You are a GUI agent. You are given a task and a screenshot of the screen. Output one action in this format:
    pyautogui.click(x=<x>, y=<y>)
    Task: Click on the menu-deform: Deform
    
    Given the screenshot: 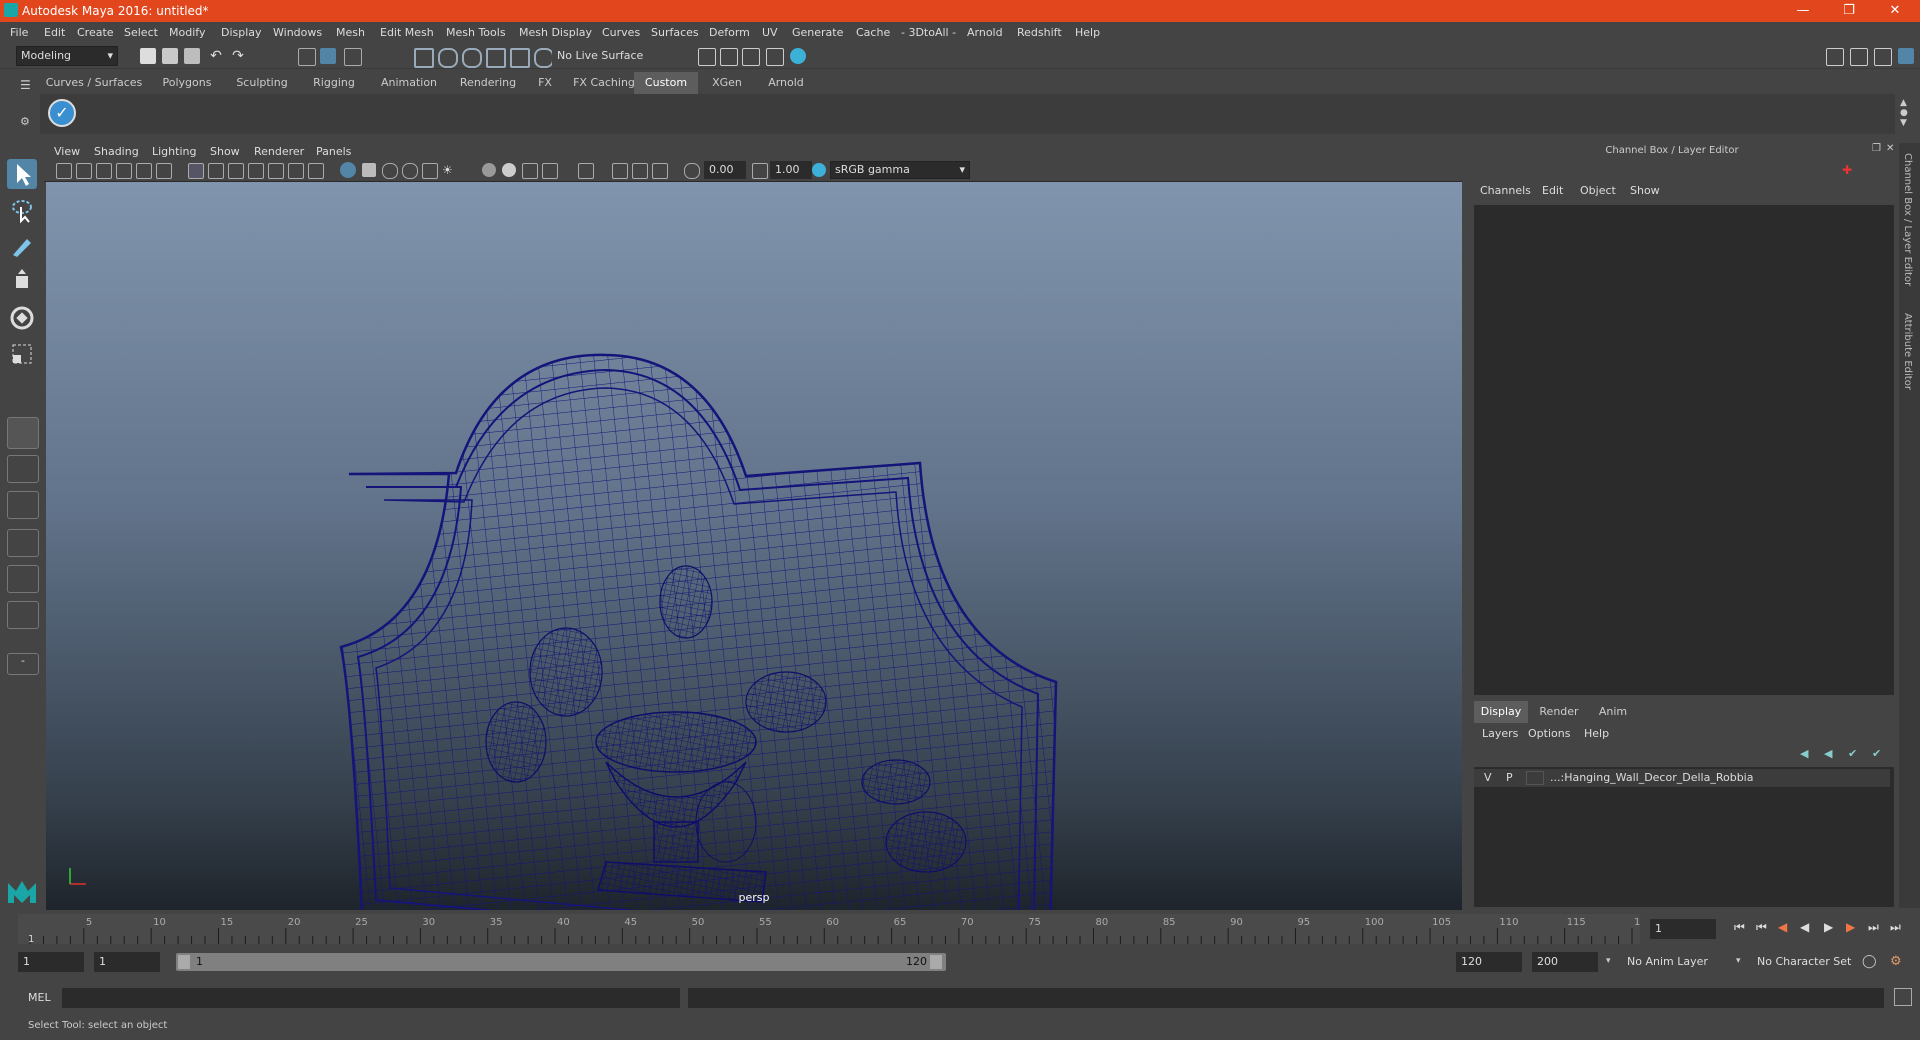 What is the action you would take?
    pyautogui.click(x=729, y=32)
    